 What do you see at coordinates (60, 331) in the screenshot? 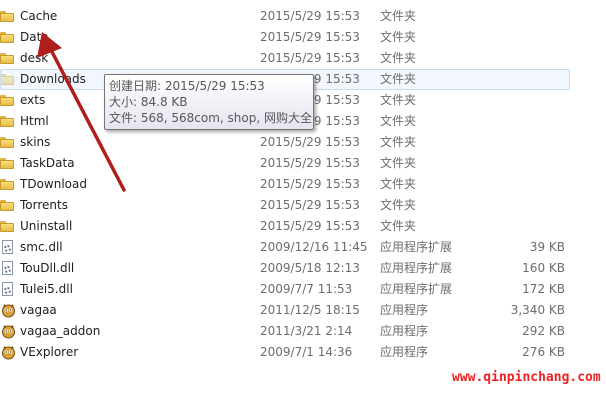
I see `file-name: vagaa_addon` at bounding box center [60, 331].